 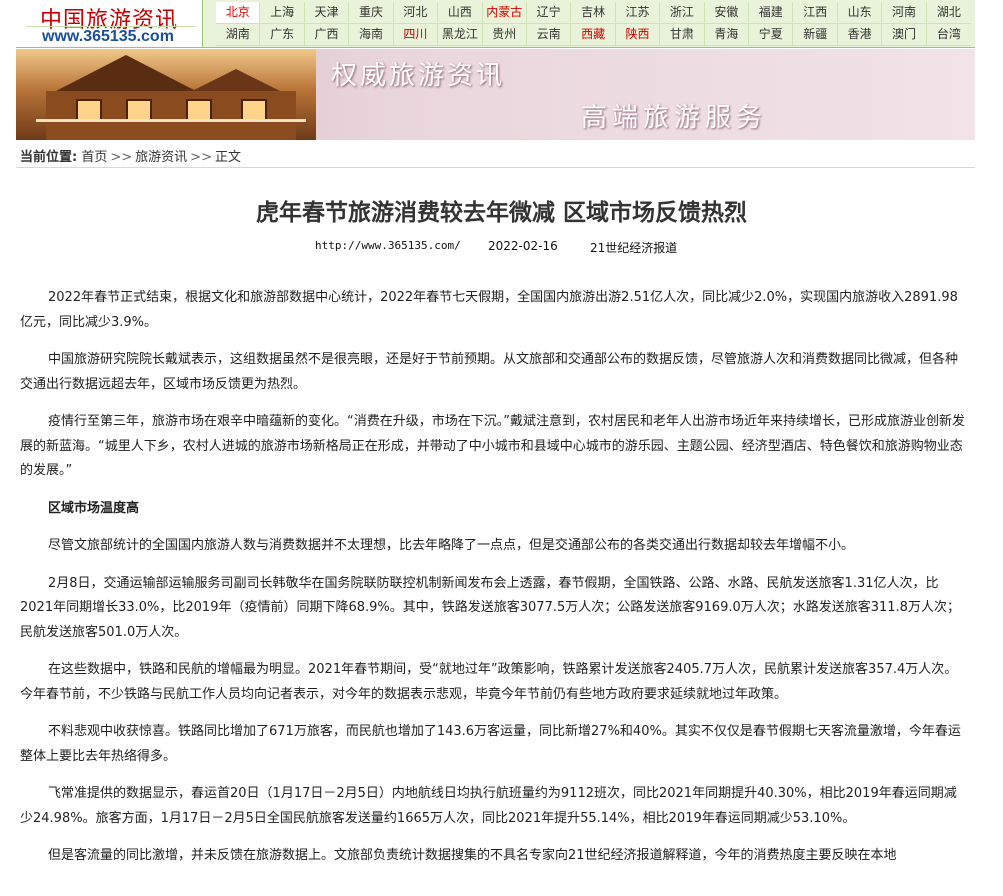 What do you see at coordinates (501, 212) in the screenshot?
I see `article-title: 虎年春节旅游消费较去年微减 区域市场反馈热烈` at bounding box center [501, 212].